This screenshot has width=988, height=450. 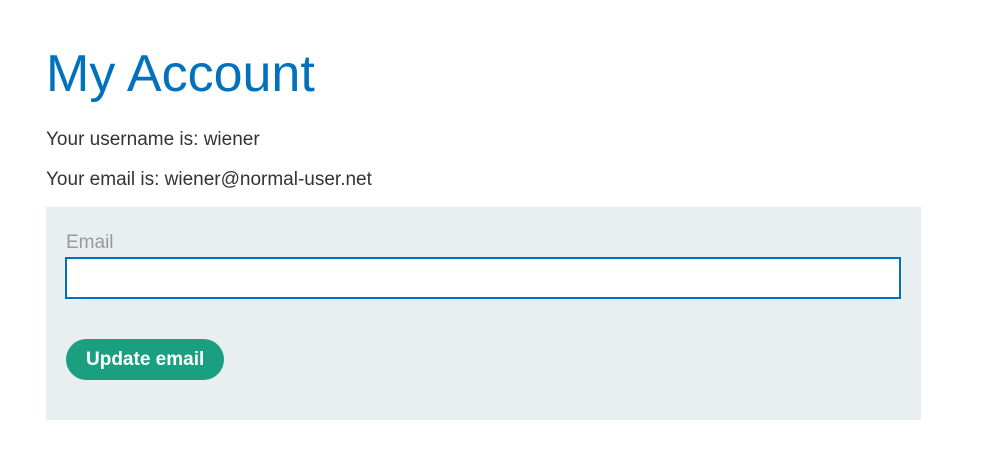 What do you see at coordinates (145, 359) in the screenshot?
I see `update-email-button: Update email` at bounding box center [145, 359].